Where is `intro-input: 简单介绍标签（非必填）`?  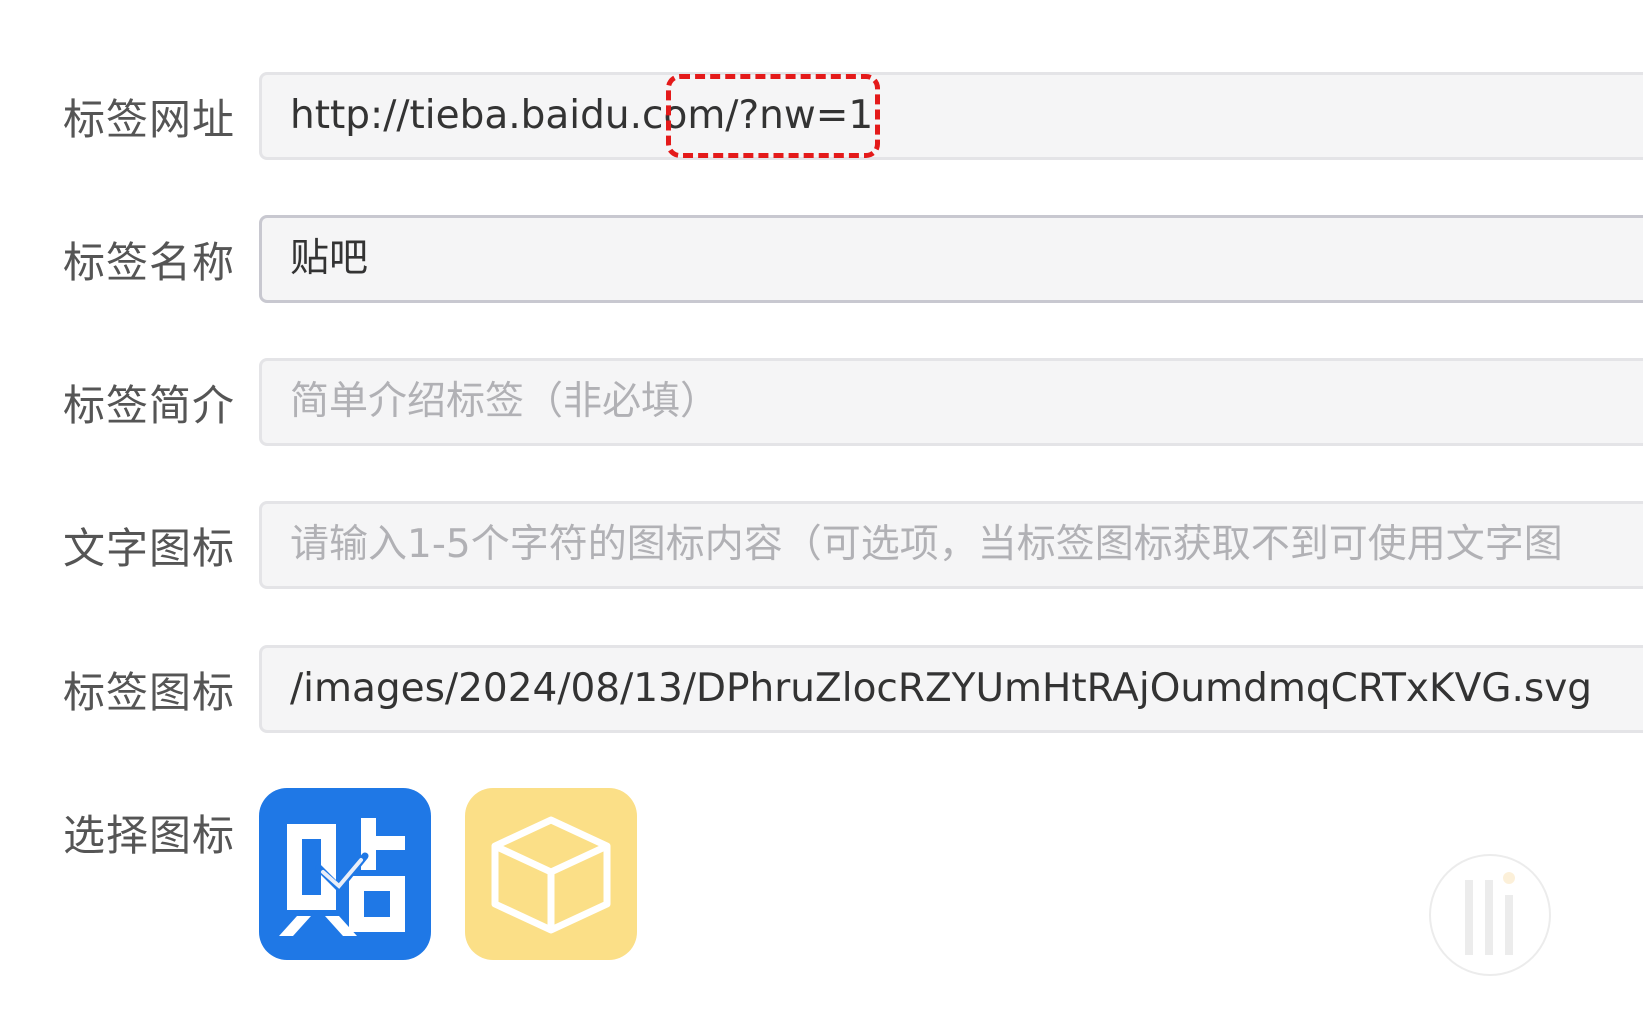
intro-input: 简单介绍标签（非必填） is located at coordinates (951, 402).